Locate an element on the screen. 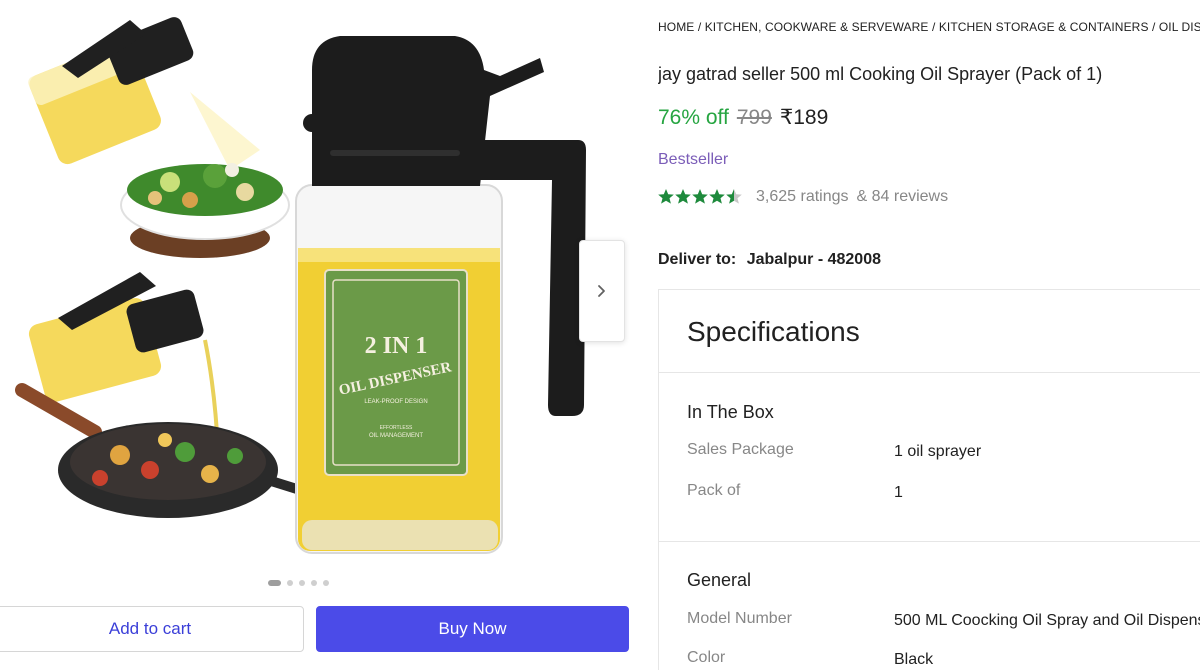  specifications-heading: Specifications is located at coordinates (773, 331).